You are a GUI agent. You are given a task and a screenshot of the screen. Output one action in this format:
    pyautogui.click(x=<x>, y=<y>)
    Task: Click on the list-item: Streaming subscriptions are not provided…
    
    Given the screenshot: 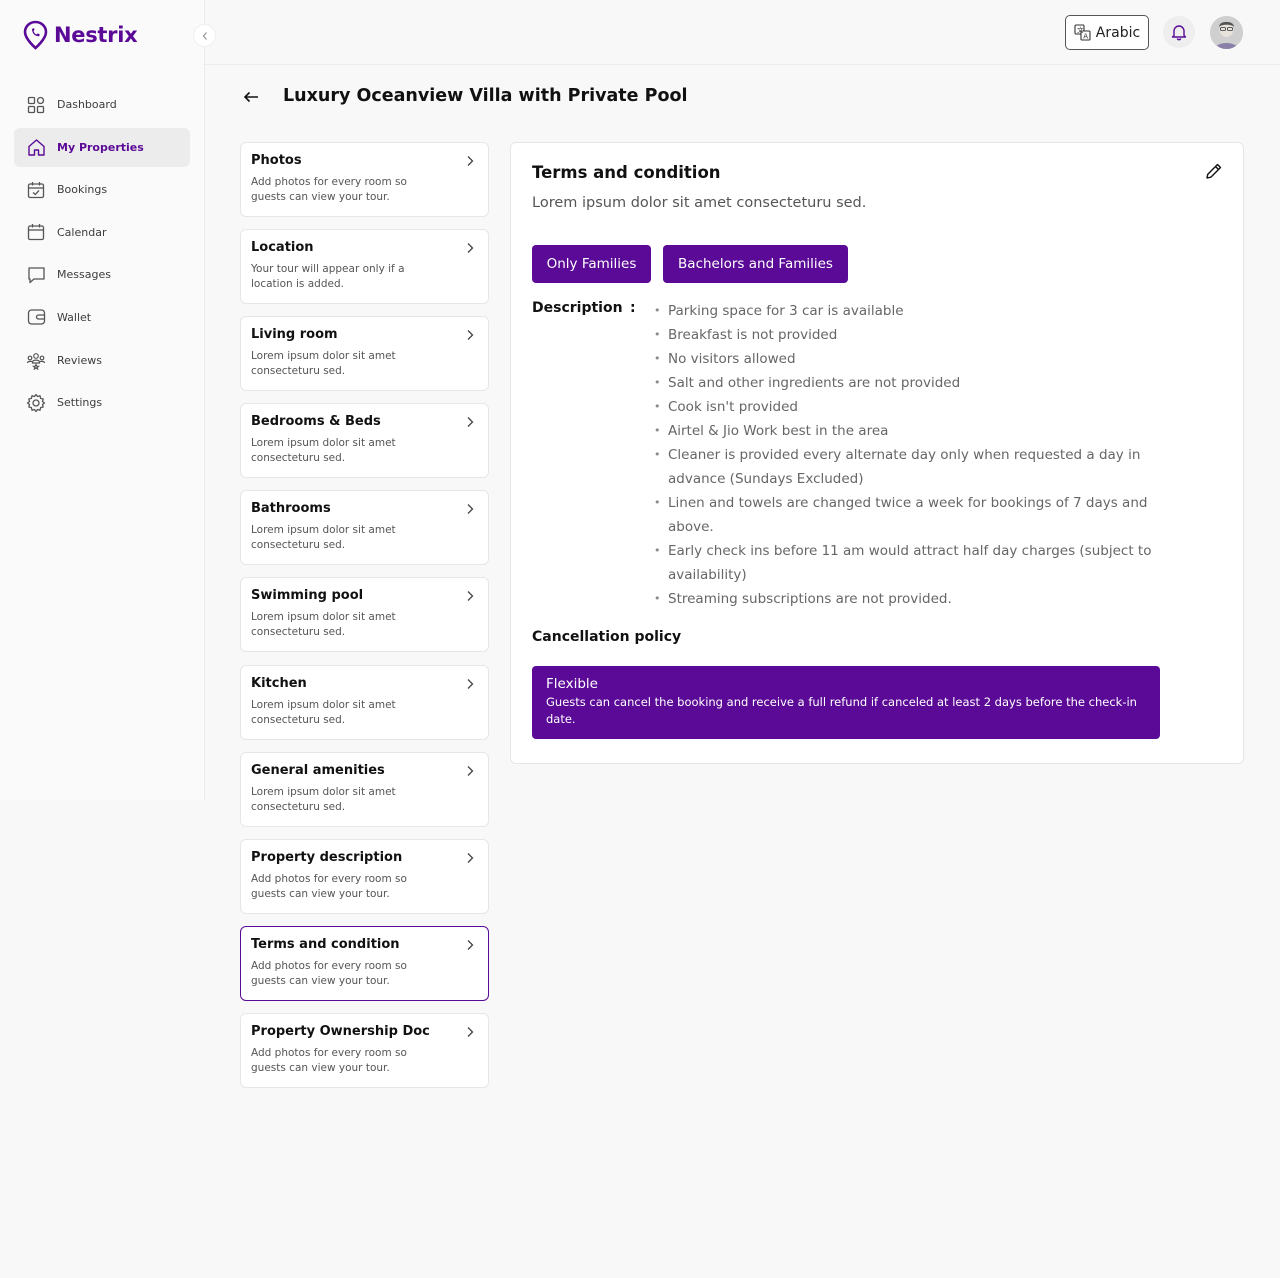 What is the action you would take?
    pyautogui.click(x=909, y=599)
    